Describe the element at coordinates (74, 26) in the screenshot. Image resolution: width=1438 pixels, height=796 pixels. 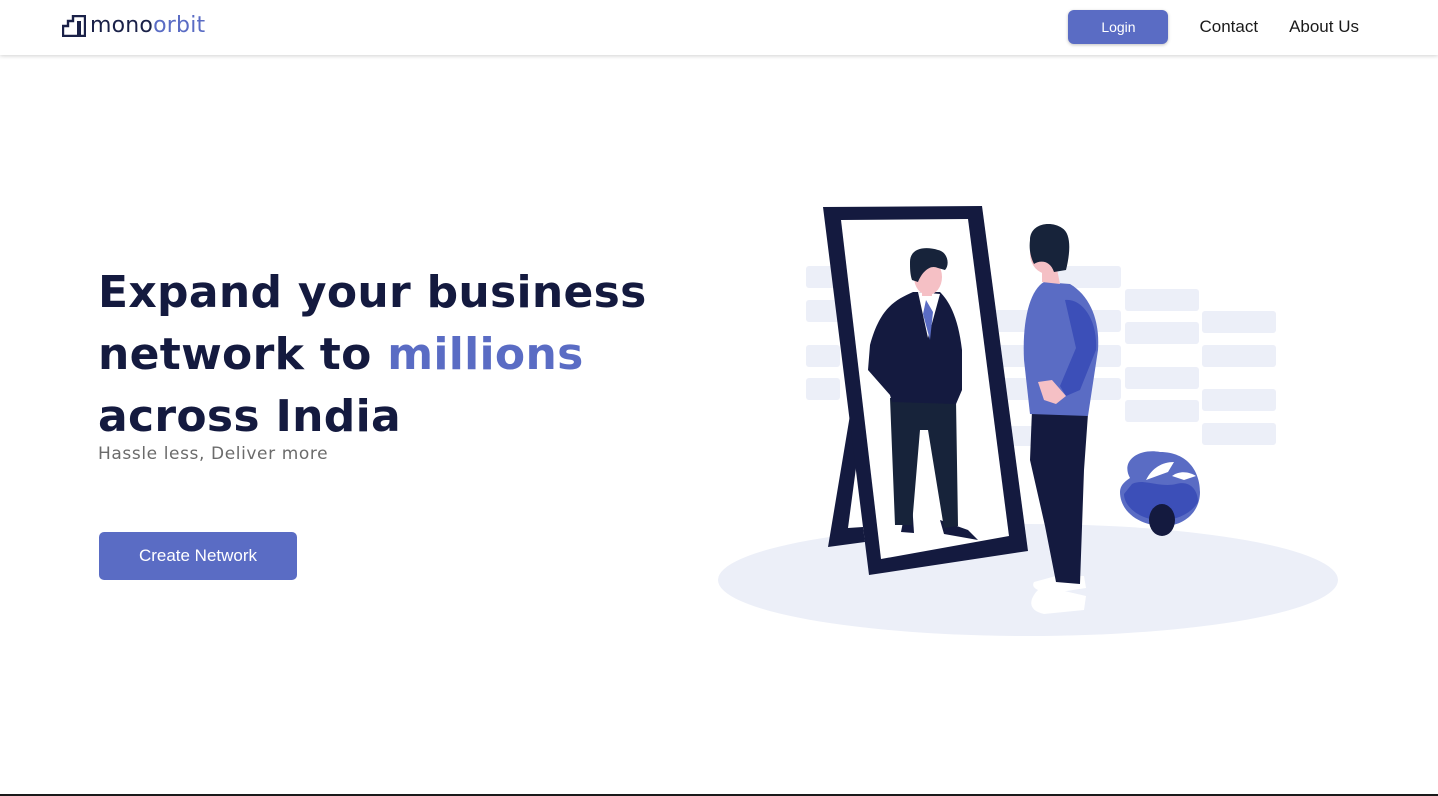
I see `monorbit-logo-icon` at that location.